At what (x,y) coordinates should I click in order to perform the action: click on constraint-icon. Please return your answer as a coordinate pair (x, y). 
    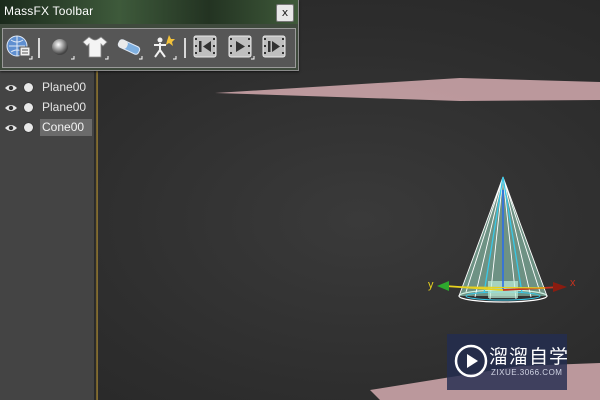
    Looking at the image, I should click on (130, 49).